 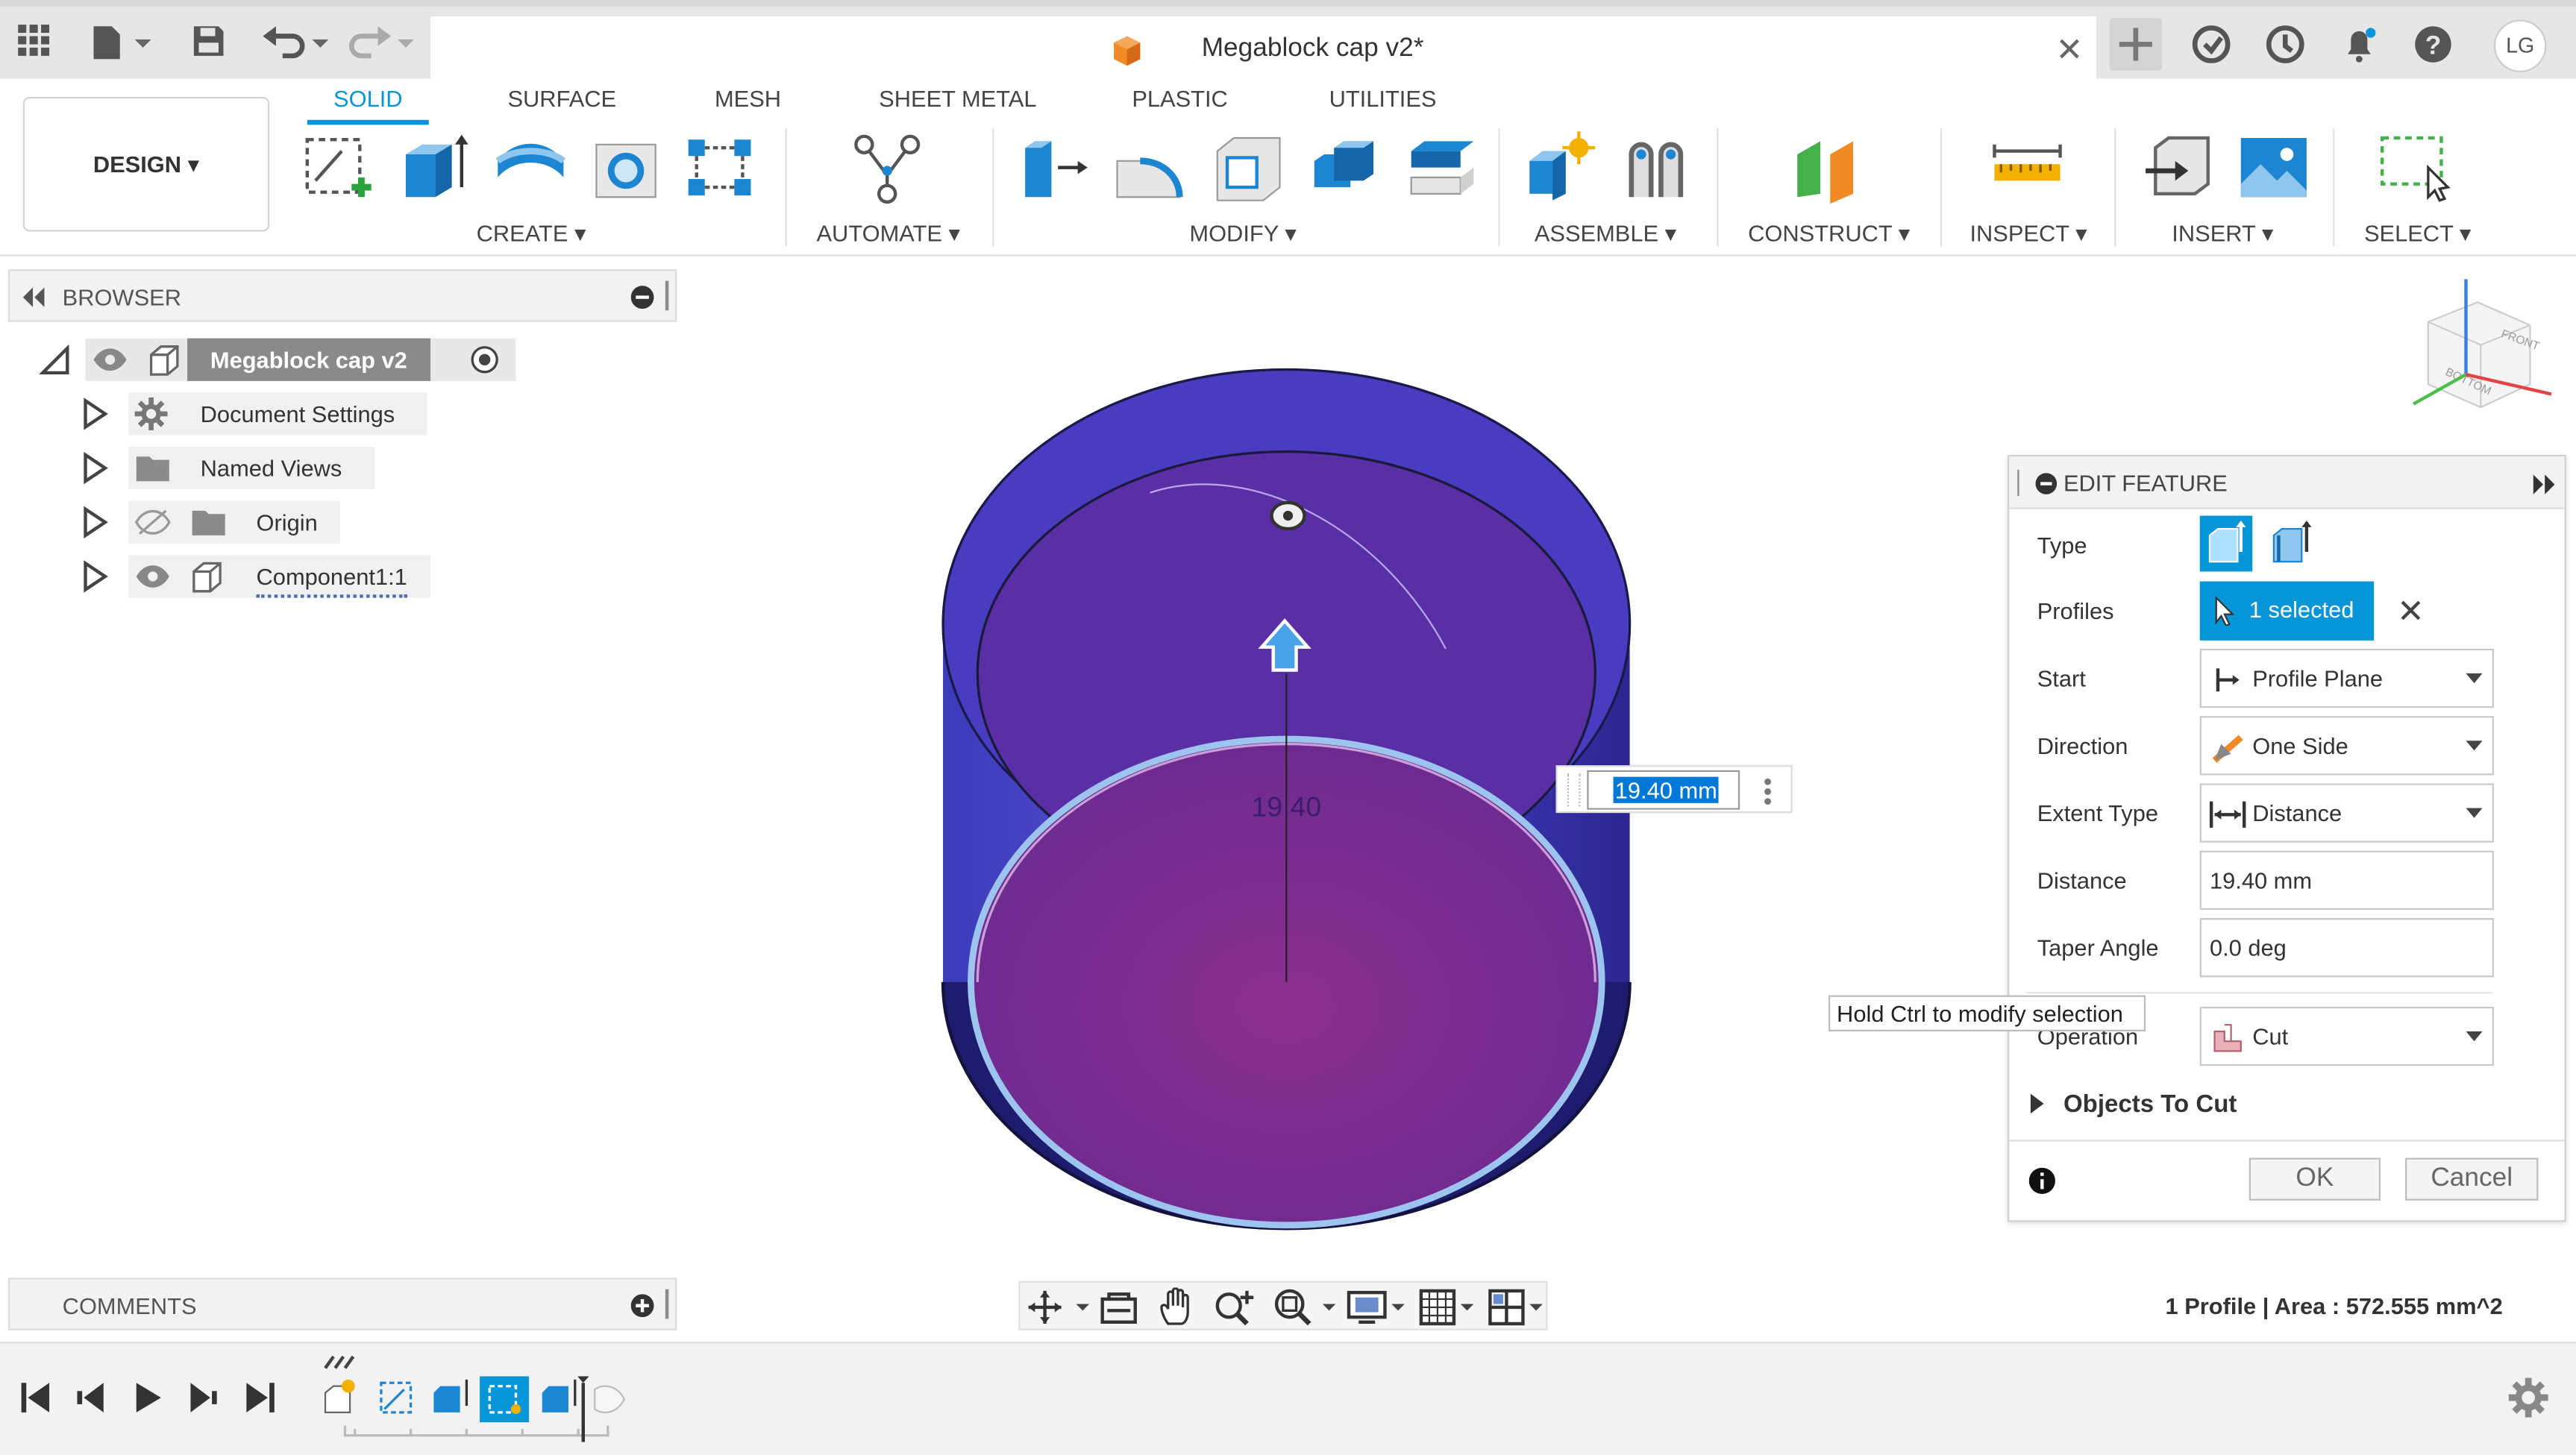 I want to click on grid-settings-icon, so click(x=1450, y=1307).